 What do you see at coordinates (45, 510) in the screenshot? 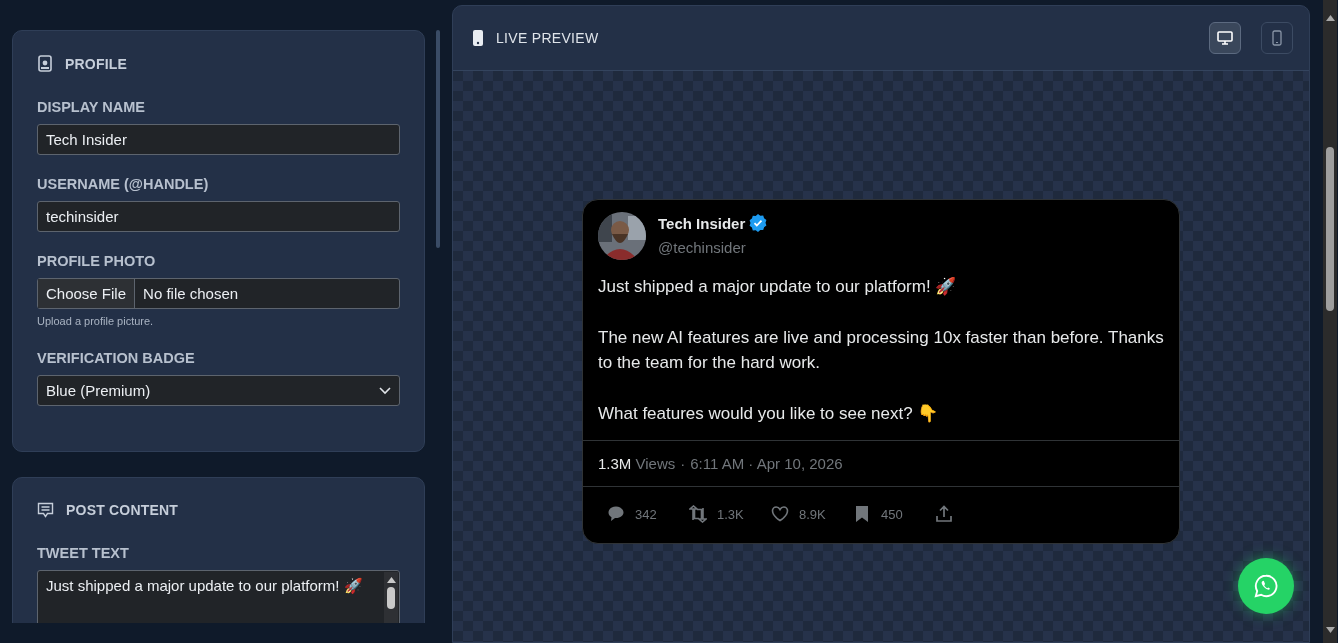
I see `chat-icon` at bounding box center [45, 510].